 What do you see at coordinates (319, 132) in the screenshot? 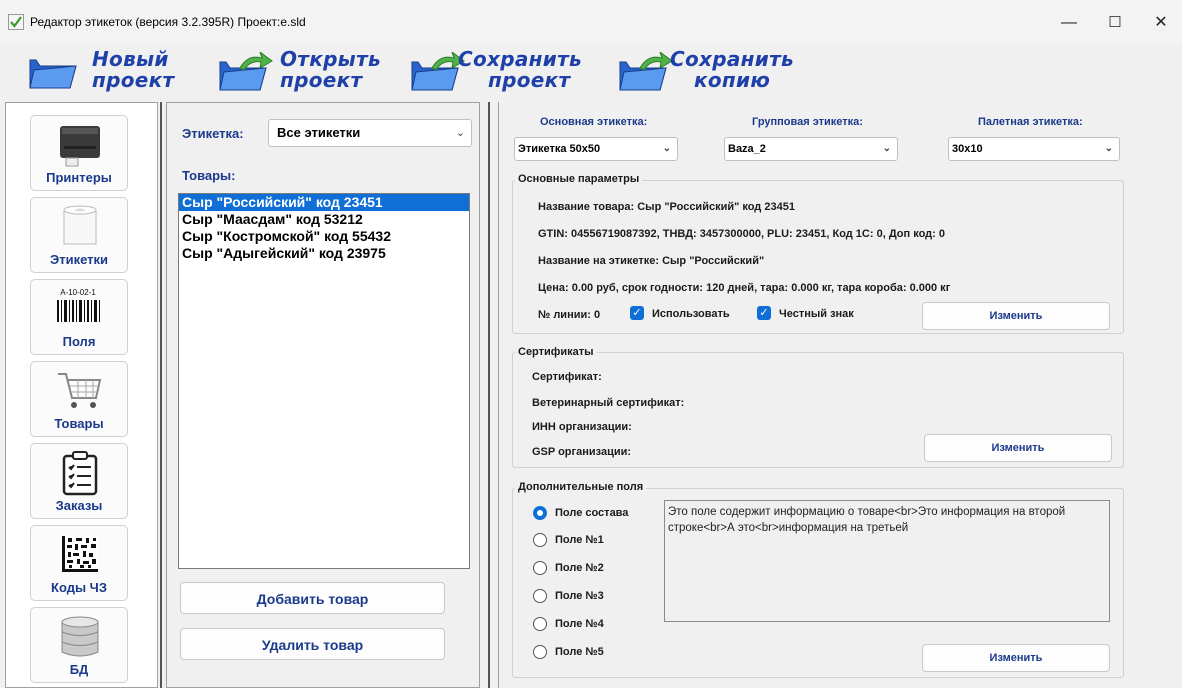
I see `label-filter-value: Все этикетки` at bounding box center [319, 132].